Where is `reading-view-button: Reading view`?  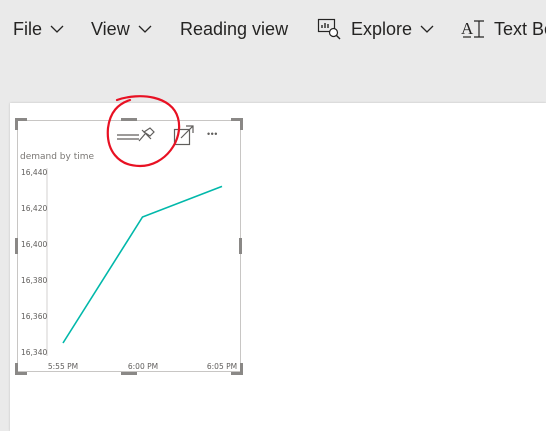
reading-view-button: Reading view is located at coordinates (234, 29).